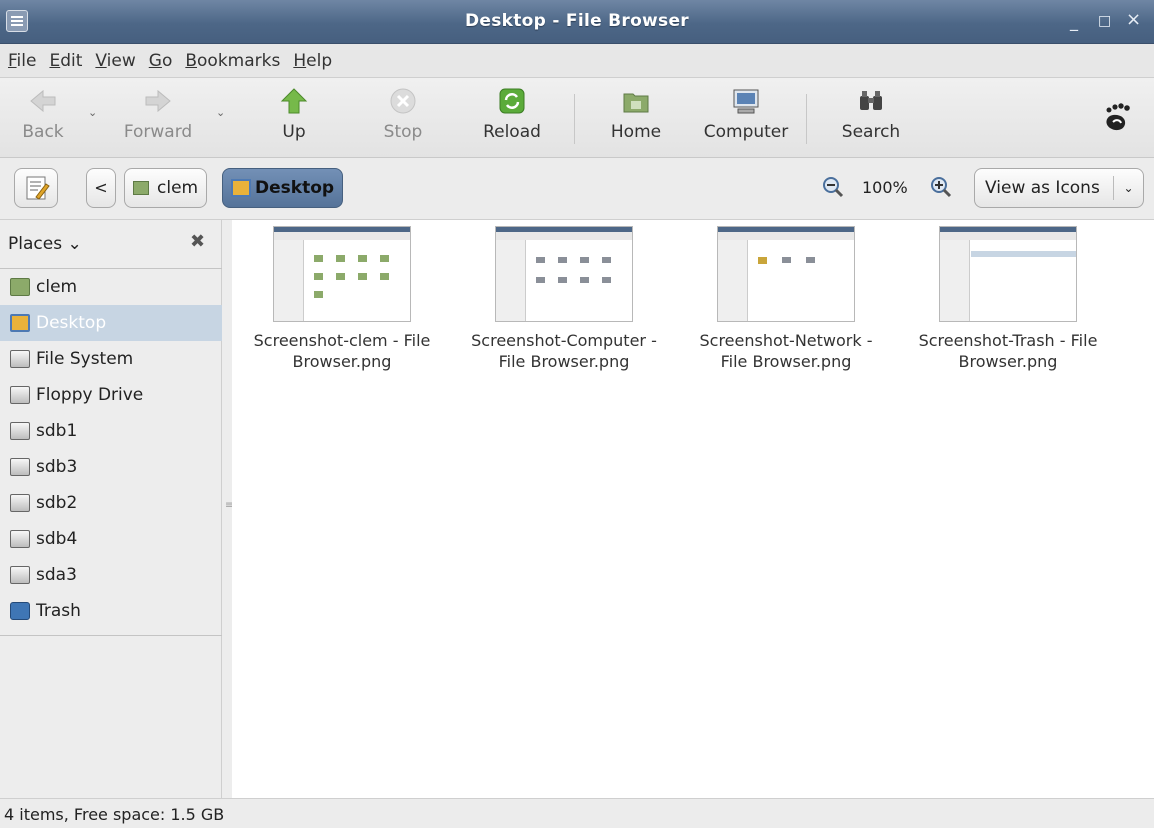 The image size is (1154, 828). Describe the element at coordinates (45, 244) in the screenshot. I see `sidebar-type-selector: Places ⌄` at that location.